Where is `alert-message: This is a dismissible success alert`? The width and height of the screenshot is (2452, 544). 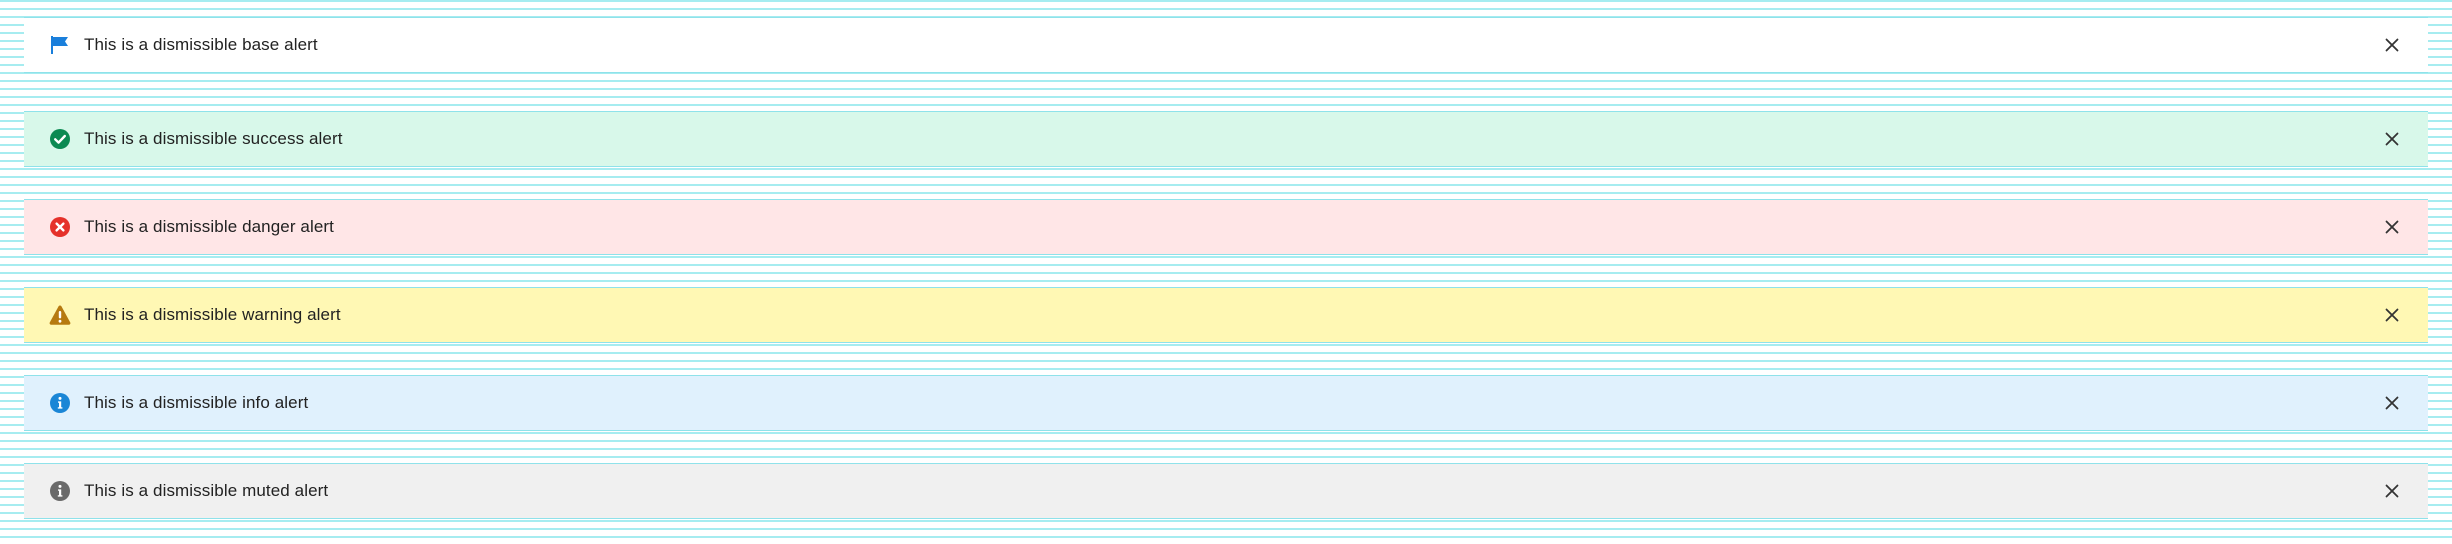
alert-message: This is a dismissible success alert is located at coordinates (213, 138).